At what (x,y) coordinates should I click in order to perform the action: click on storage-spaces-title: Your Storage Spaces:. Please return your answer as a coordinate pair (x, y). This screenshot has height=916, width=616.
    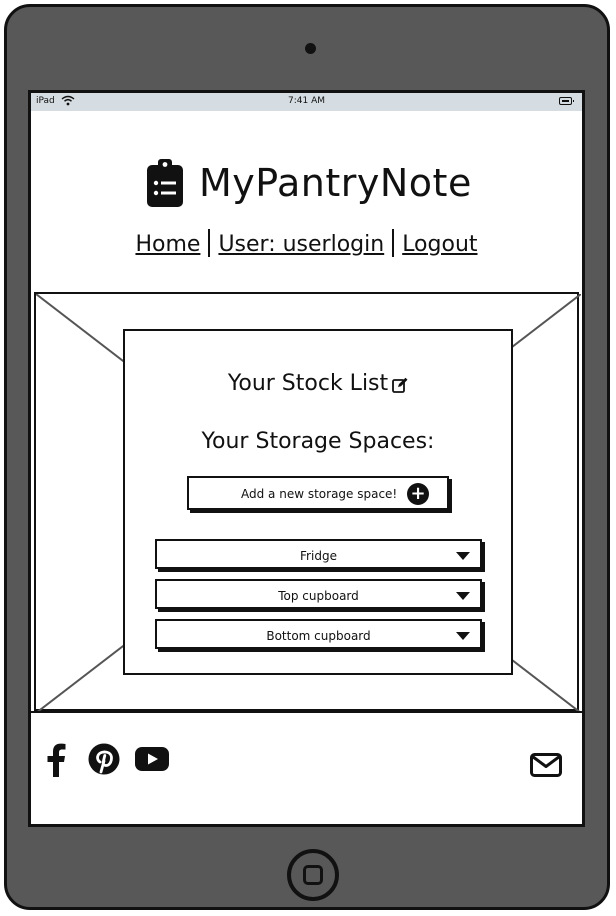
    Looking at the image, I should click on (318, 441).